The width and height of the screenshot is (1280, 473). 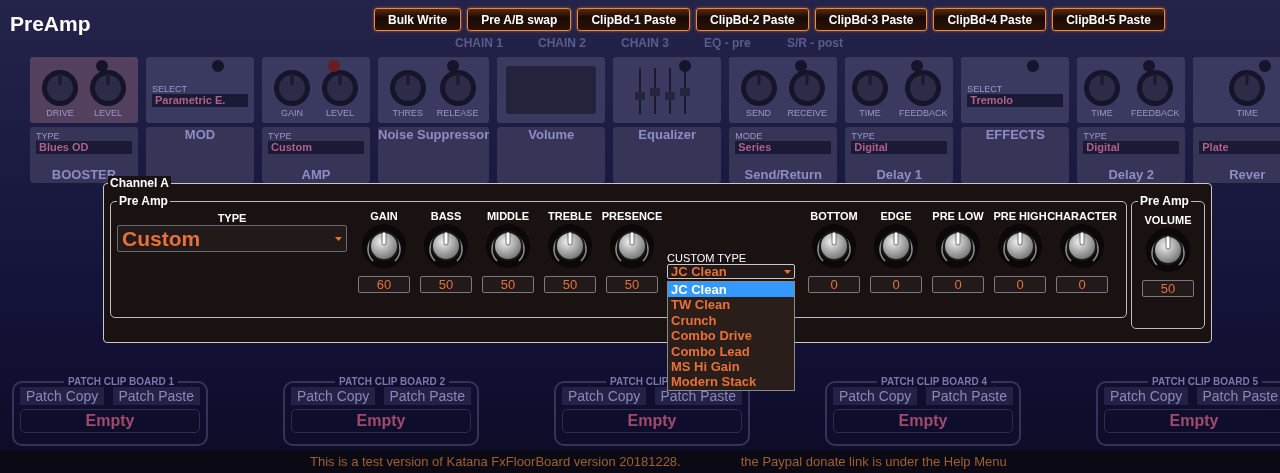 What do you see at coordinates (783, 175) in the screenshot?
I see `pedal-name: Send/Return` at bounding box center [783, 175].